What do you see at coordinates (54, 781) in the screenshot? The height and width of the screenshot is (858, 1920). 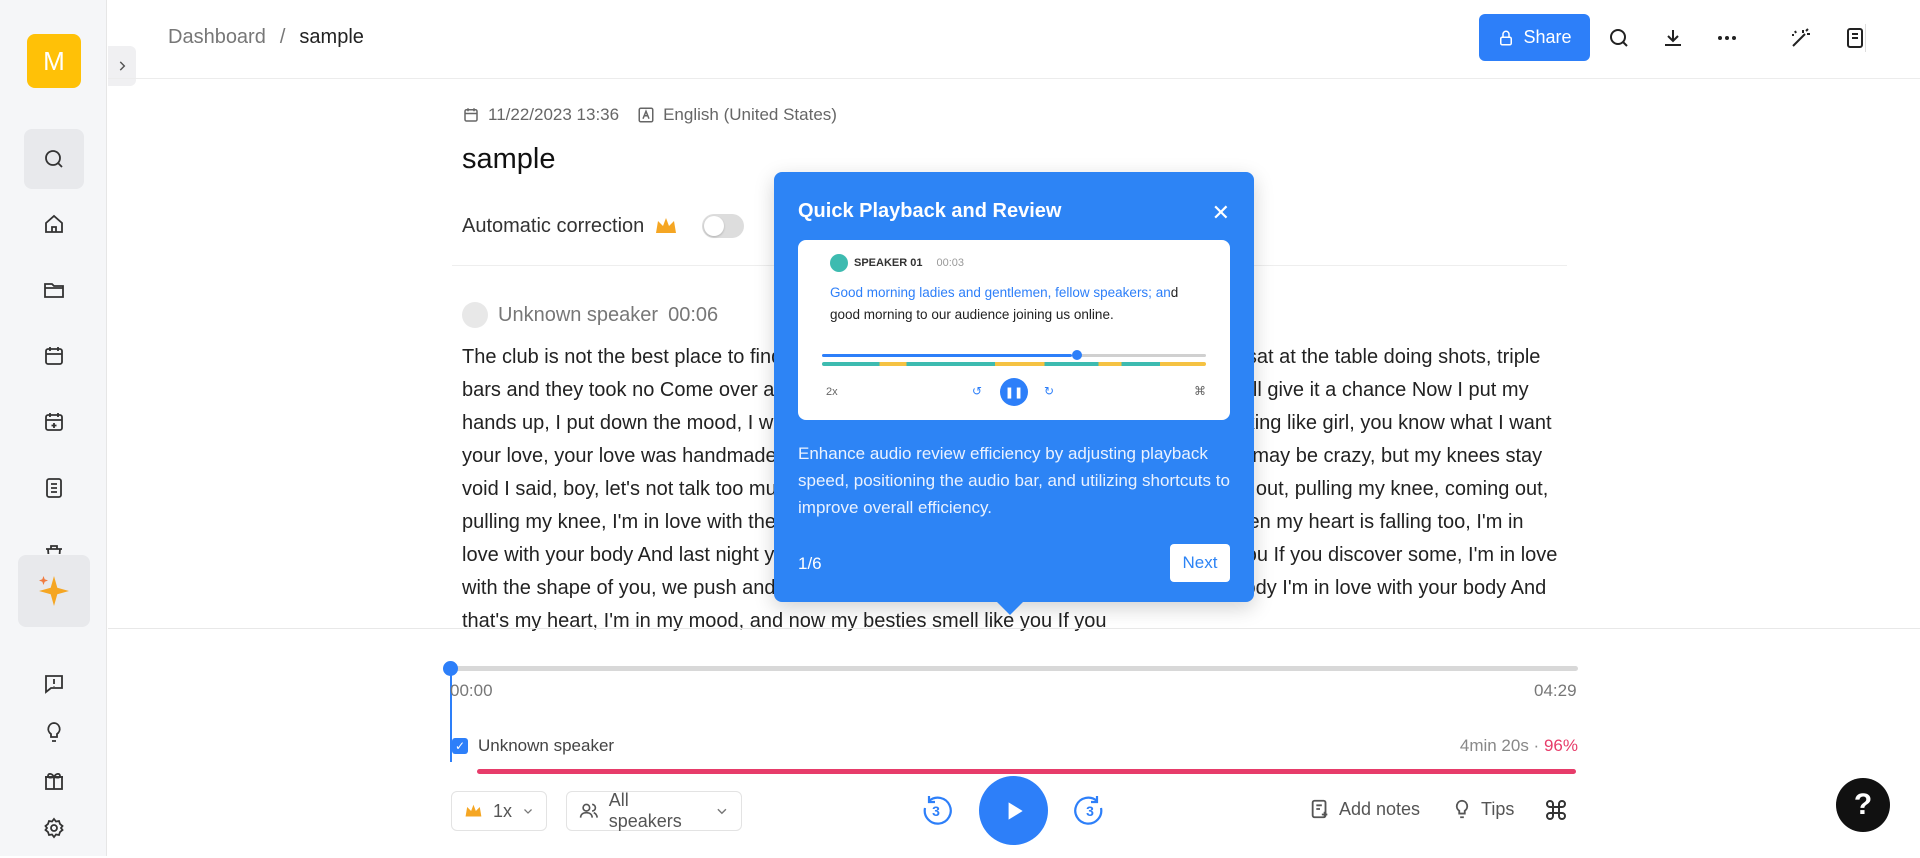 I see `gift-icon` at bounding box center [54, 781].